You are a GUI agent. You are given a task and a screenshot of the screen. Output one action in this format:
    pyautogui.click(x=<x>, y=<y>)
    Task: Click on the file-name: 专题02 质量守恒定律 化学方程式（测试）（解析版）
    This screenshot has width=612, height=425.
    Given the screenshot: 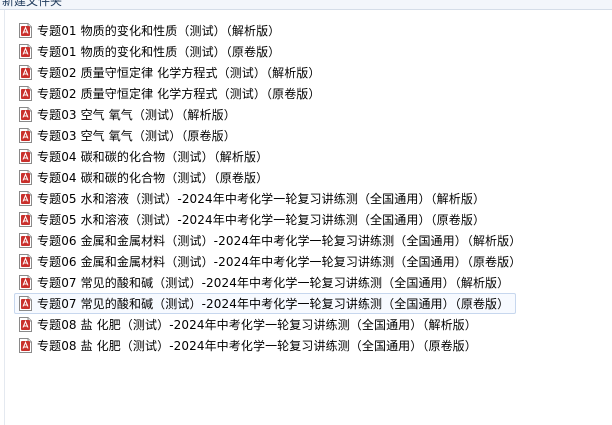 What is the action you would take?
    pyautogui.click(x=179, y=72)
    